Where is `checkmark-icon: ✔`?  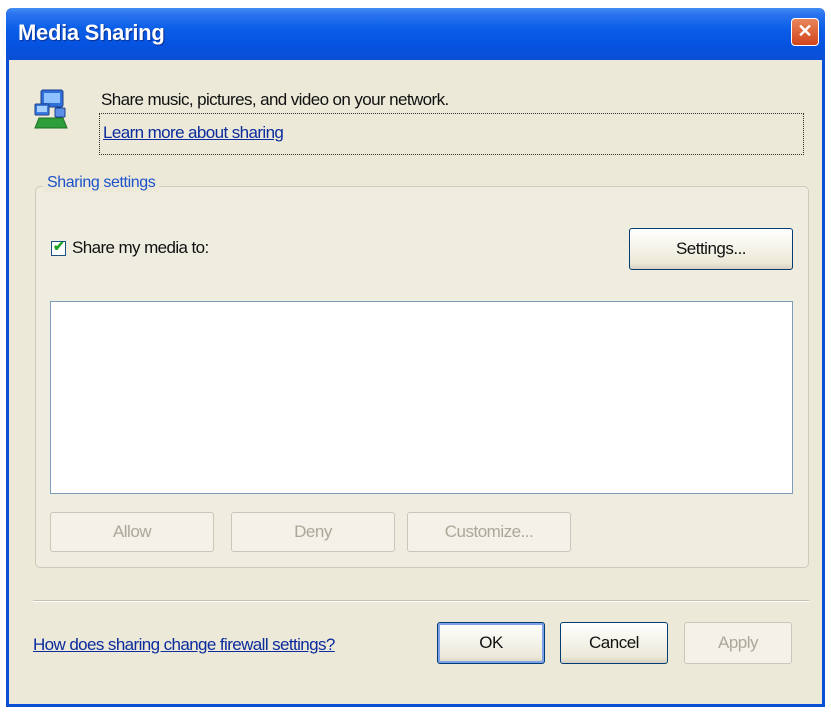
checkmark-icon: ✔ is located at coordinates (59, 245).